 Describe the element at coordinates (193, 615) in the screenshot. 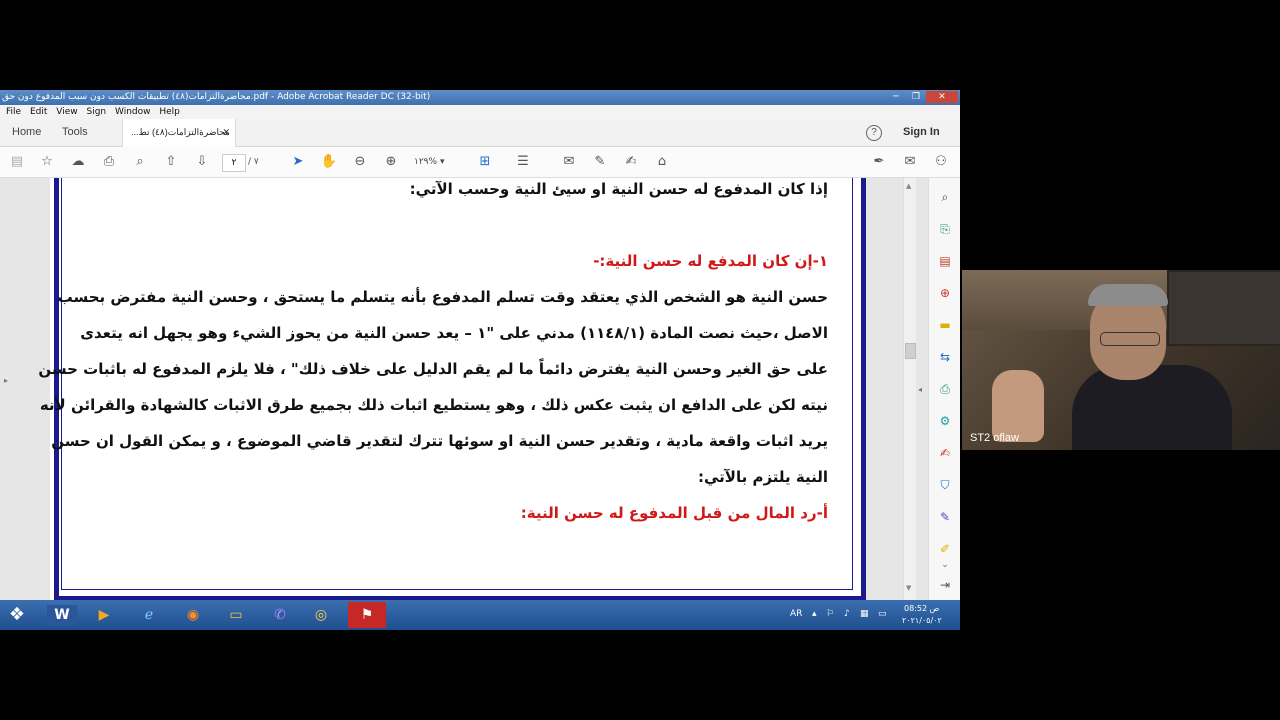

I see `firefox-icon: ◉` at that location.